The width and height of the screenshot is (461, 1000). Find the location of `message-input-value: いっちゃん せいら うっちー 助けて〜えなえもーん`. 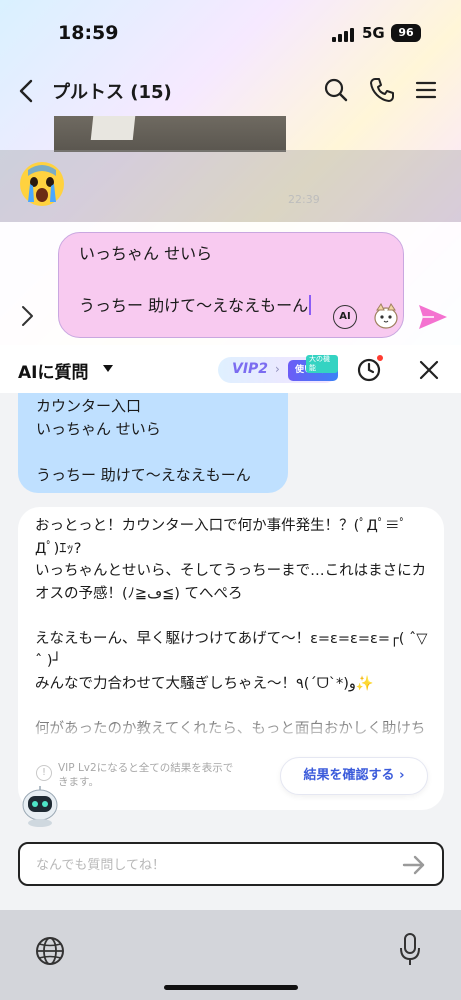

message-input-value: いっちゃん せいら うっちー 助けて〜えなえもーん is located at coordinates (194, 279).